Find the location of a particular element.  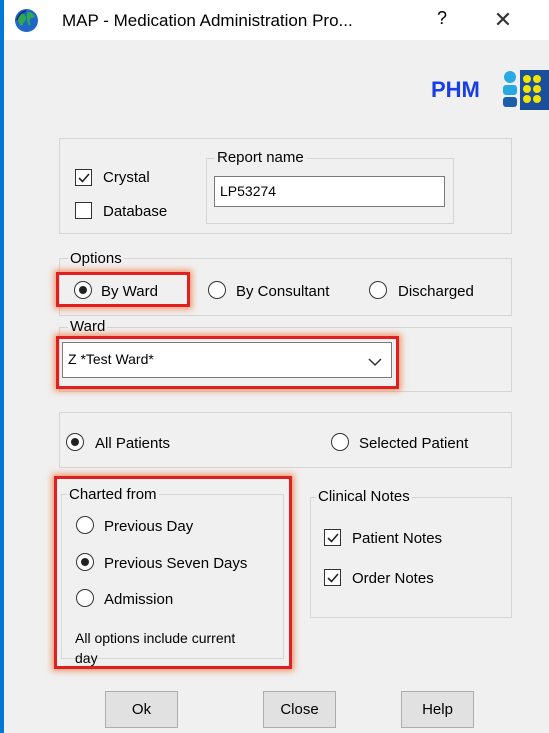

window-left-border is located at coordinates (2, 366).